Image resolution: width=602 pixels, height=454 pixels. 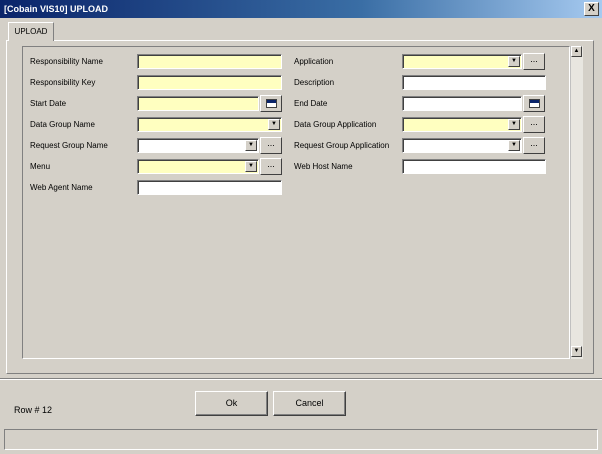 I want to click on footer-separator, so click(x=301, y=379).